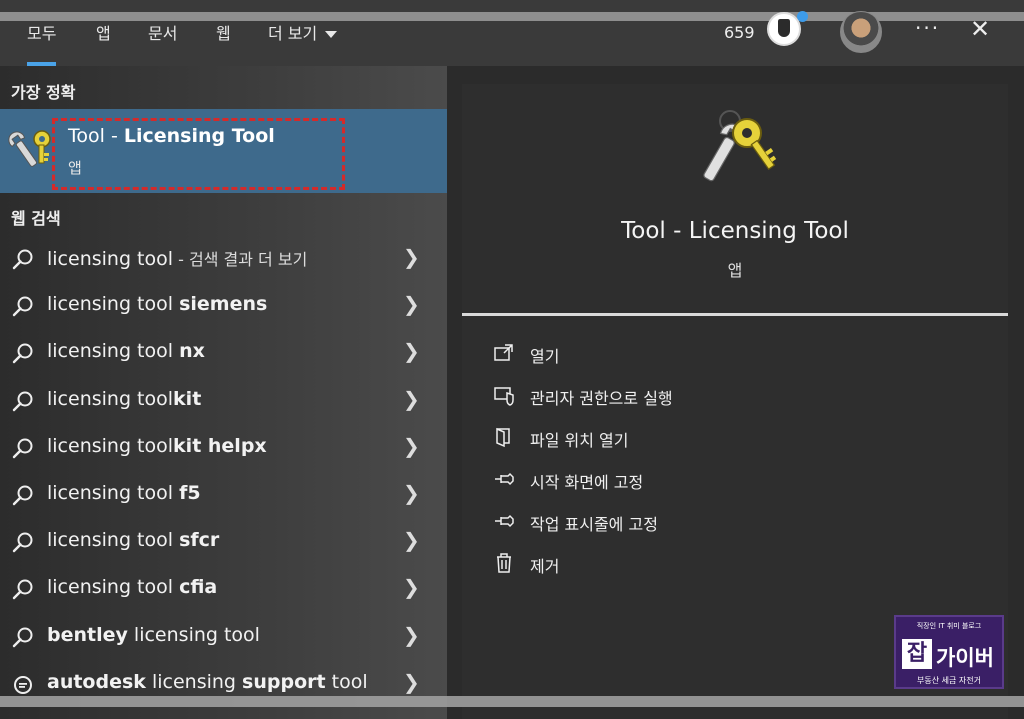  What do you see at coordinates (643, 438) in the screenshot?
I see `action-item: 파일 위치 열기` at bounding box center [643, 438].